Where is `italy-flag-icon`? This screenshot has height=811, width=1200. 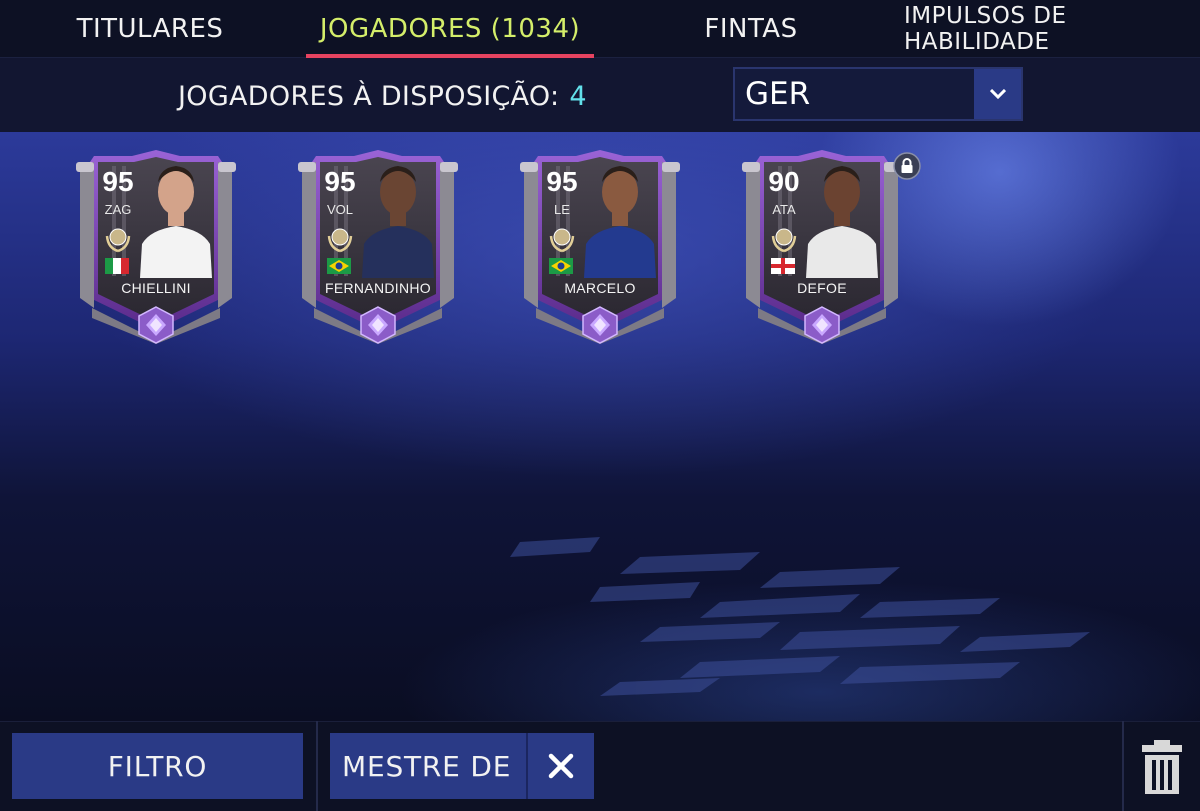
italy-flag-icon is located at coordinates (117, 266).